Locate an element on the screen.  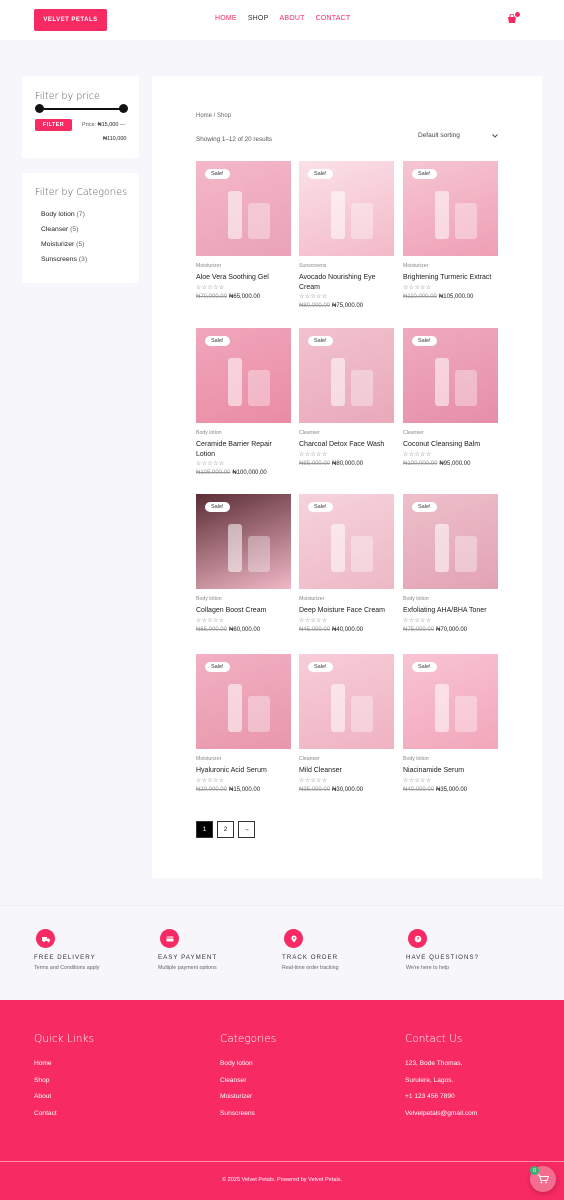
category-item: Cleanser (5) is located at coordinates (64, 229).